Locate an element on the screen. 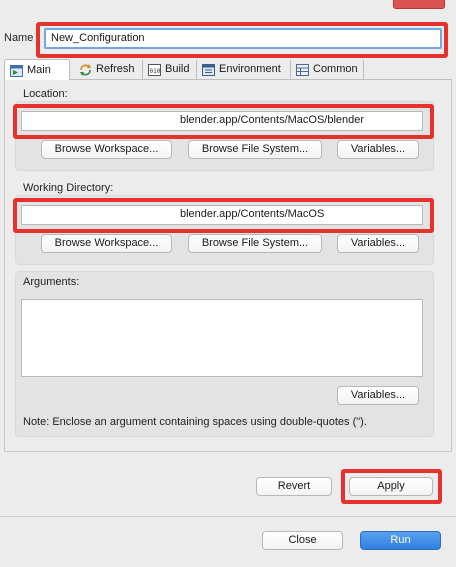 The height and width of the screenshot is (567, 456). working-directory-input: blender.app/Contents/MacOS is located at coordinates (222, 215).